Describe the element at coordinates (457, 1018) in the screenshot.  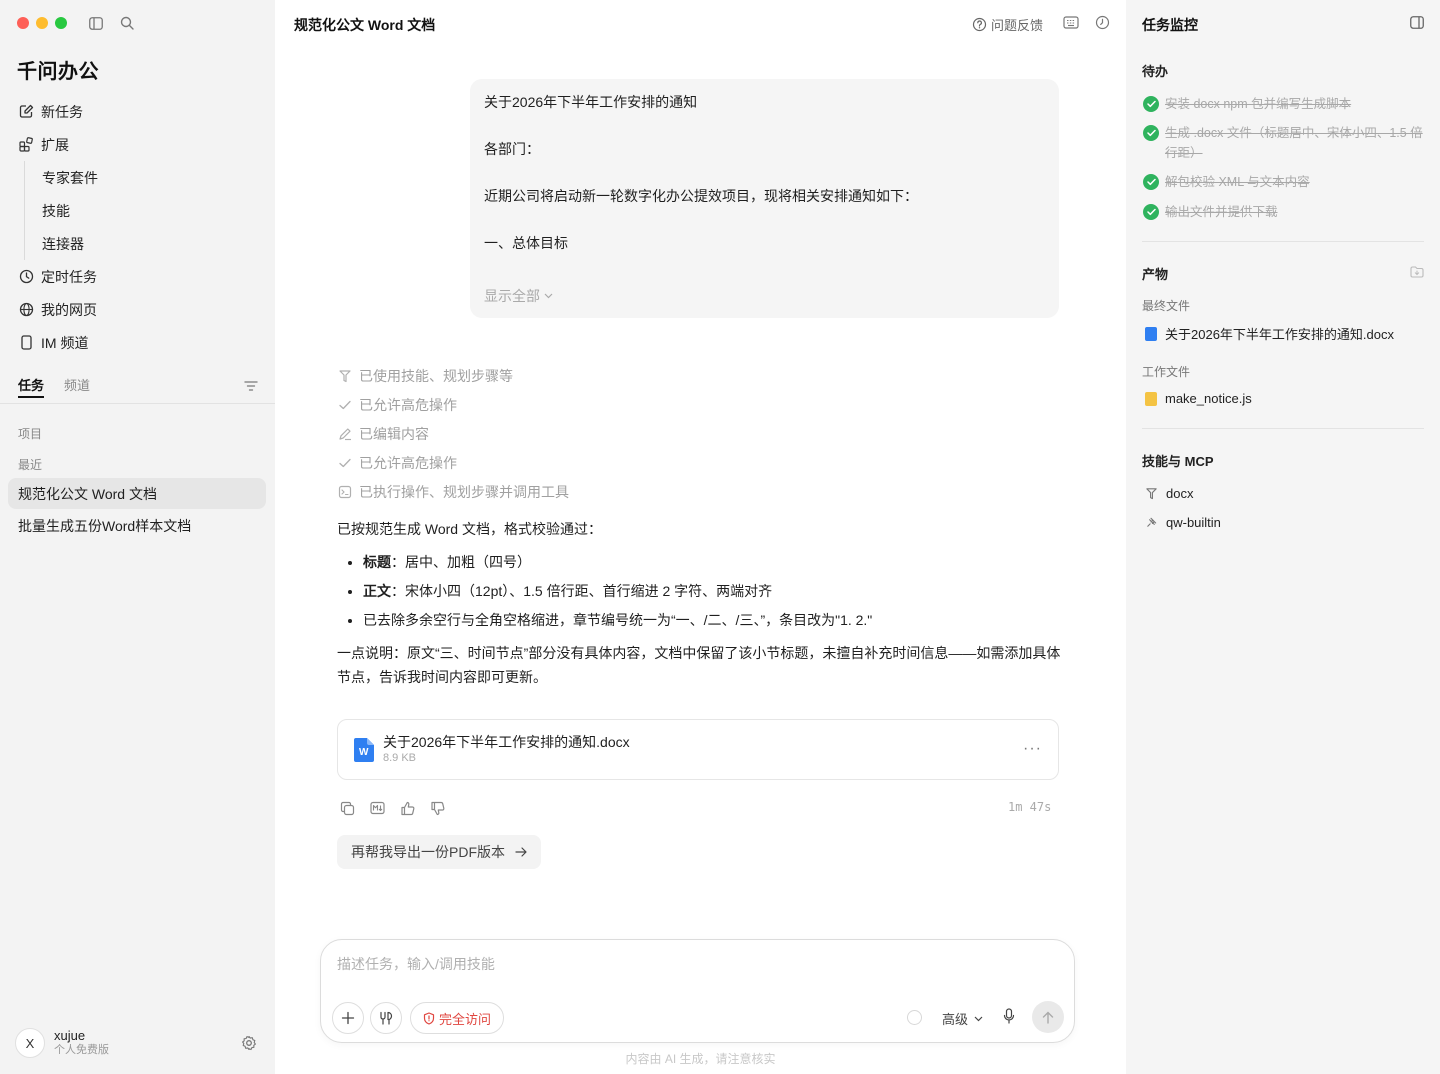
I see `full-access-button: 完全访问` at that location.